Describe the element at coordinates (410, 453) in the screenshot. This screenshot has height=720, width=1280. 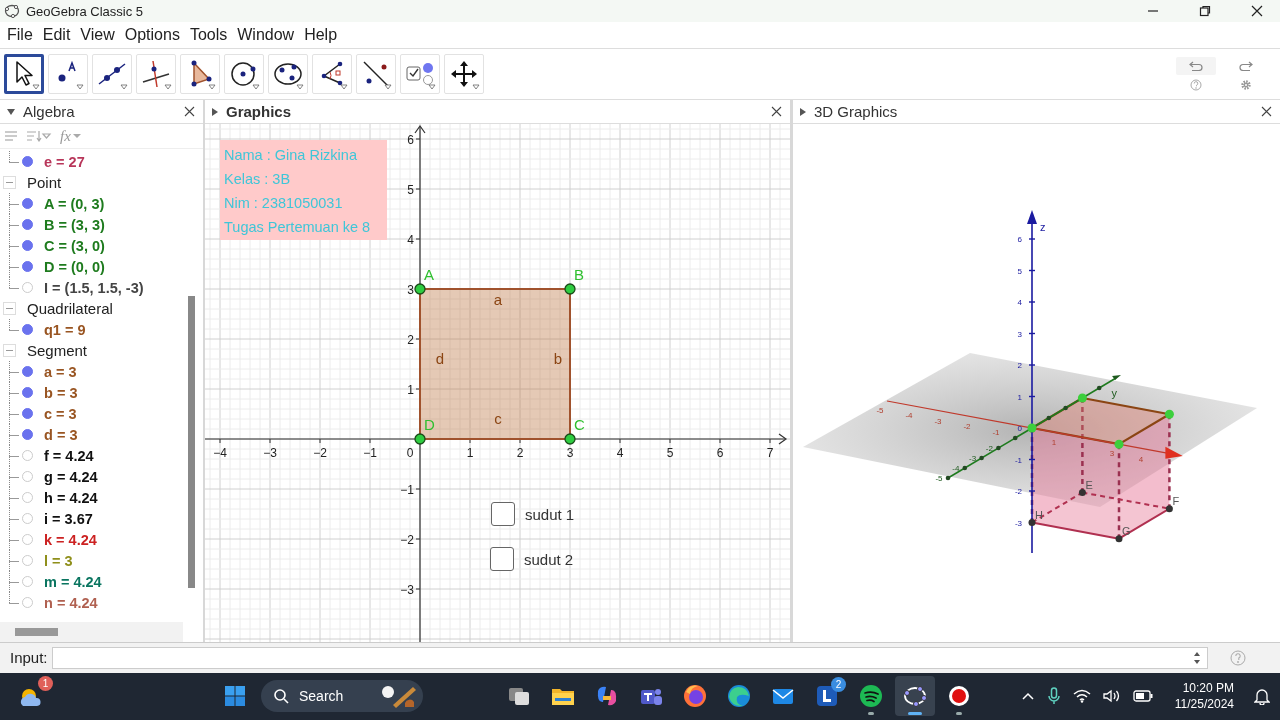
I see `tick-label: 0` at that location.